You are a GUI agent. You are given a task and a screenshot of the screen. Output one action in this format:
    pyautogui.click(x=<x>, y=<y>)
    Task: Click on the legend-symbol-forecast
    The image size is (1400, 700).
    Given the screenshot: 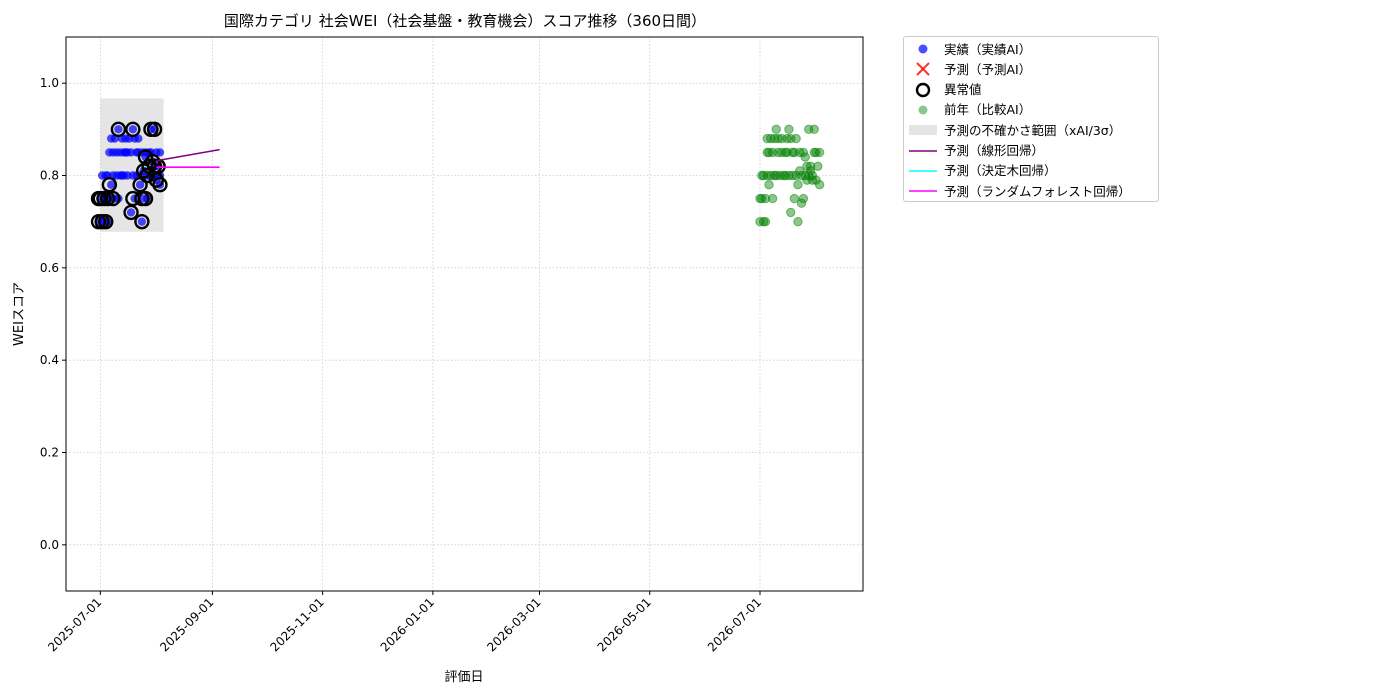 What is the action you would take?
    pyautogui.click(x=923, y=69)
    